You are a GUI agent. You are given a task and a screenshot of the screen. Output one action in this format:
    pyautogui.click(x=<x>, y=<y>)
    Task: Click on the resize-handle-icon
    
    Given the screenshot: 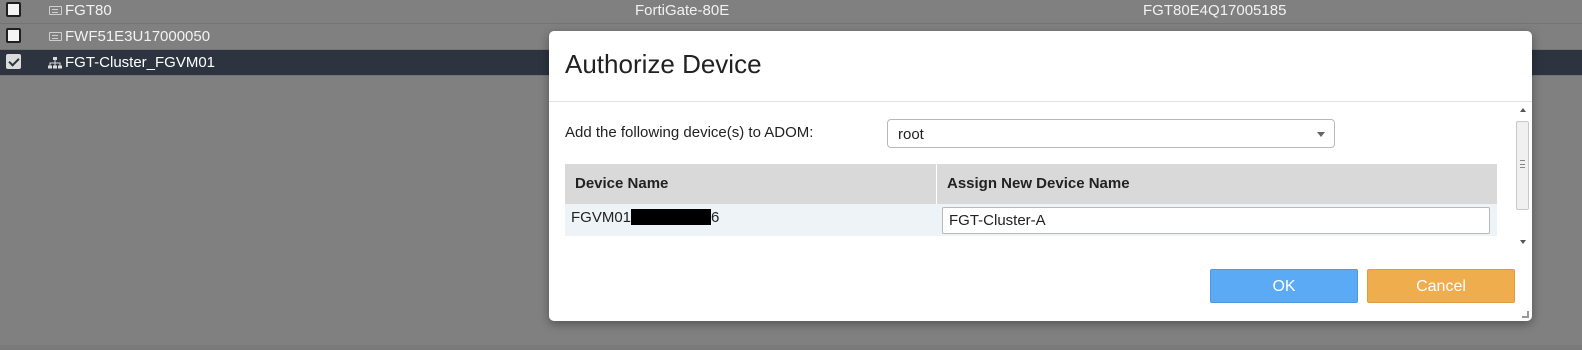 What is the action you would take?
    pyautogui.click(x=1525, y=314)
    